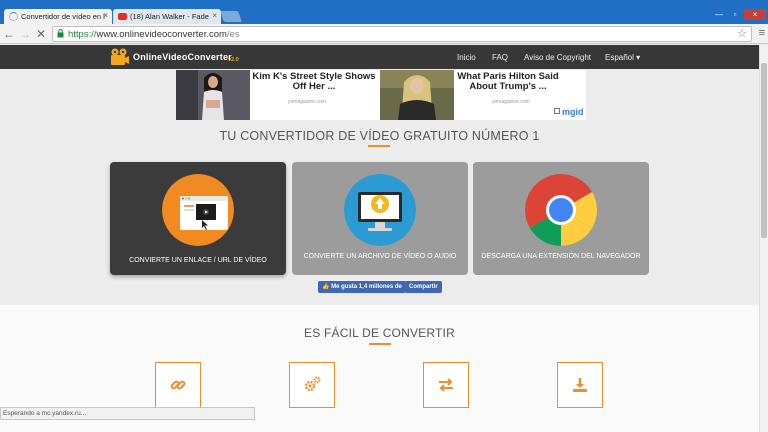  I want to click on card-caption: CONVIERTE UN ENLACE / URL DE VÍDEO, so click(198, 260).